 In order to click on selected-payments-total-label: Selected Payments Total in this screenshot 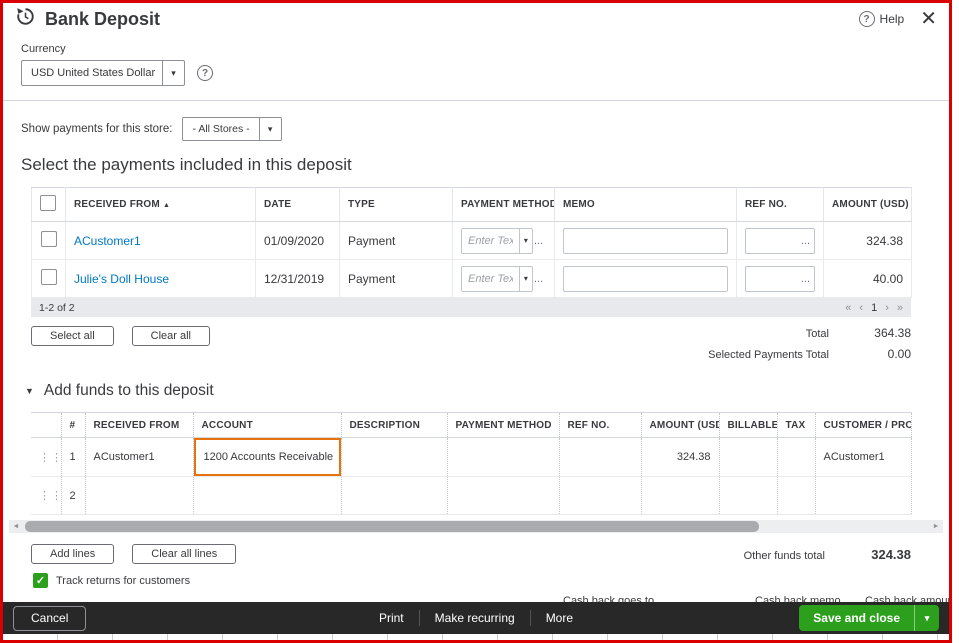, I will do `click(768, 355)`.